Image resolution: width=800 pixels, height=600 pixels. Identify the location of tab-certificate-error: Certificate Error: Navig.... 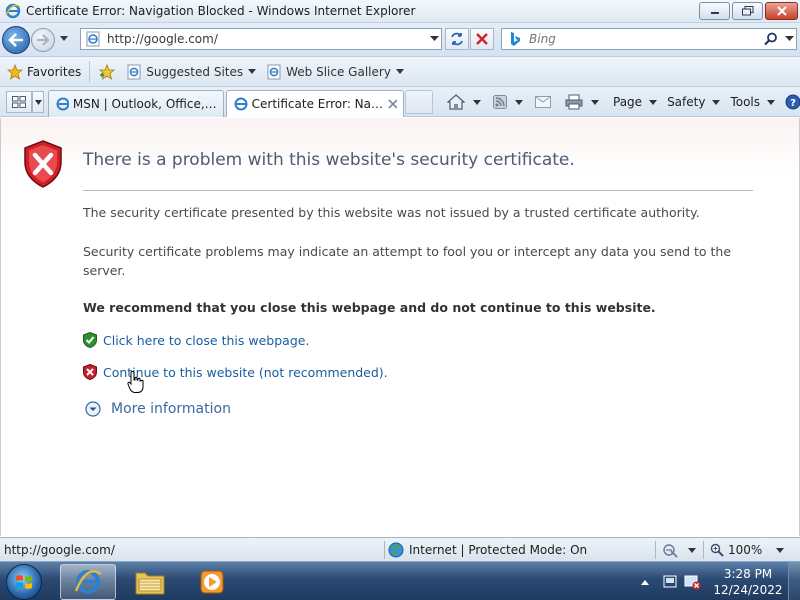
(315, 103).